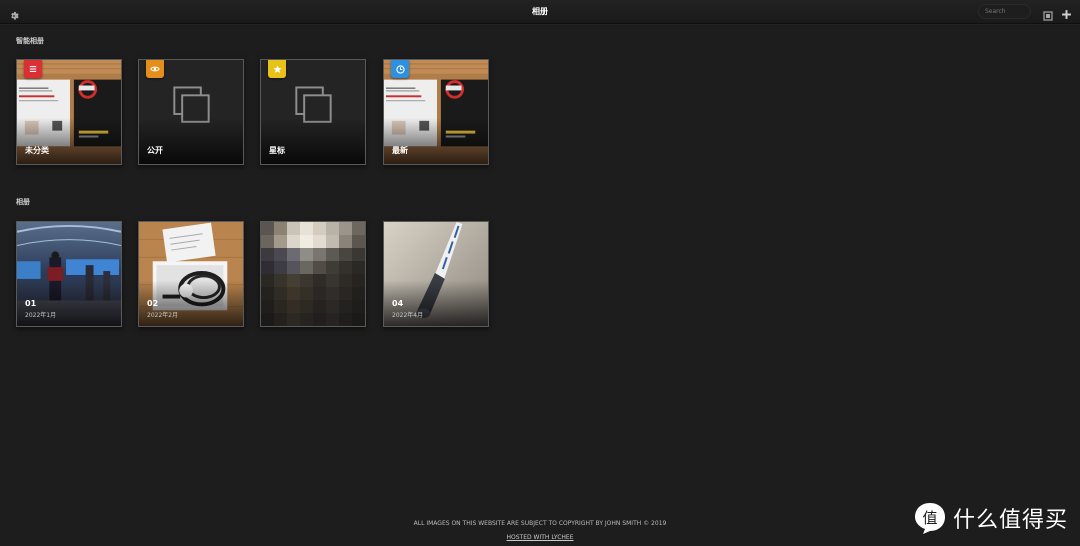 Image resolution: width=1080 pixels, height=546 pixels. I want to click on album-04: 04 2022年4月, so click(436, 274).